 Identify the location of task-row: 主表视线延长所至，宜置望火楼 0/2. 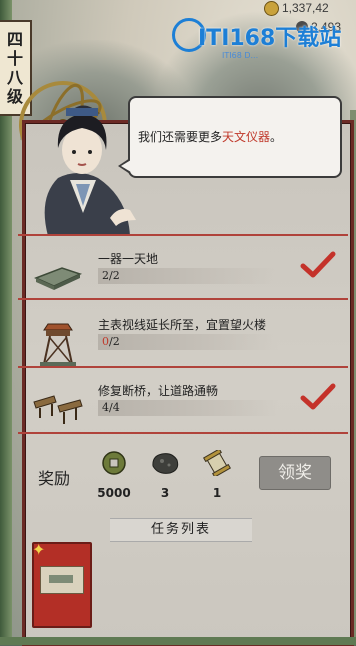
(187, 344).